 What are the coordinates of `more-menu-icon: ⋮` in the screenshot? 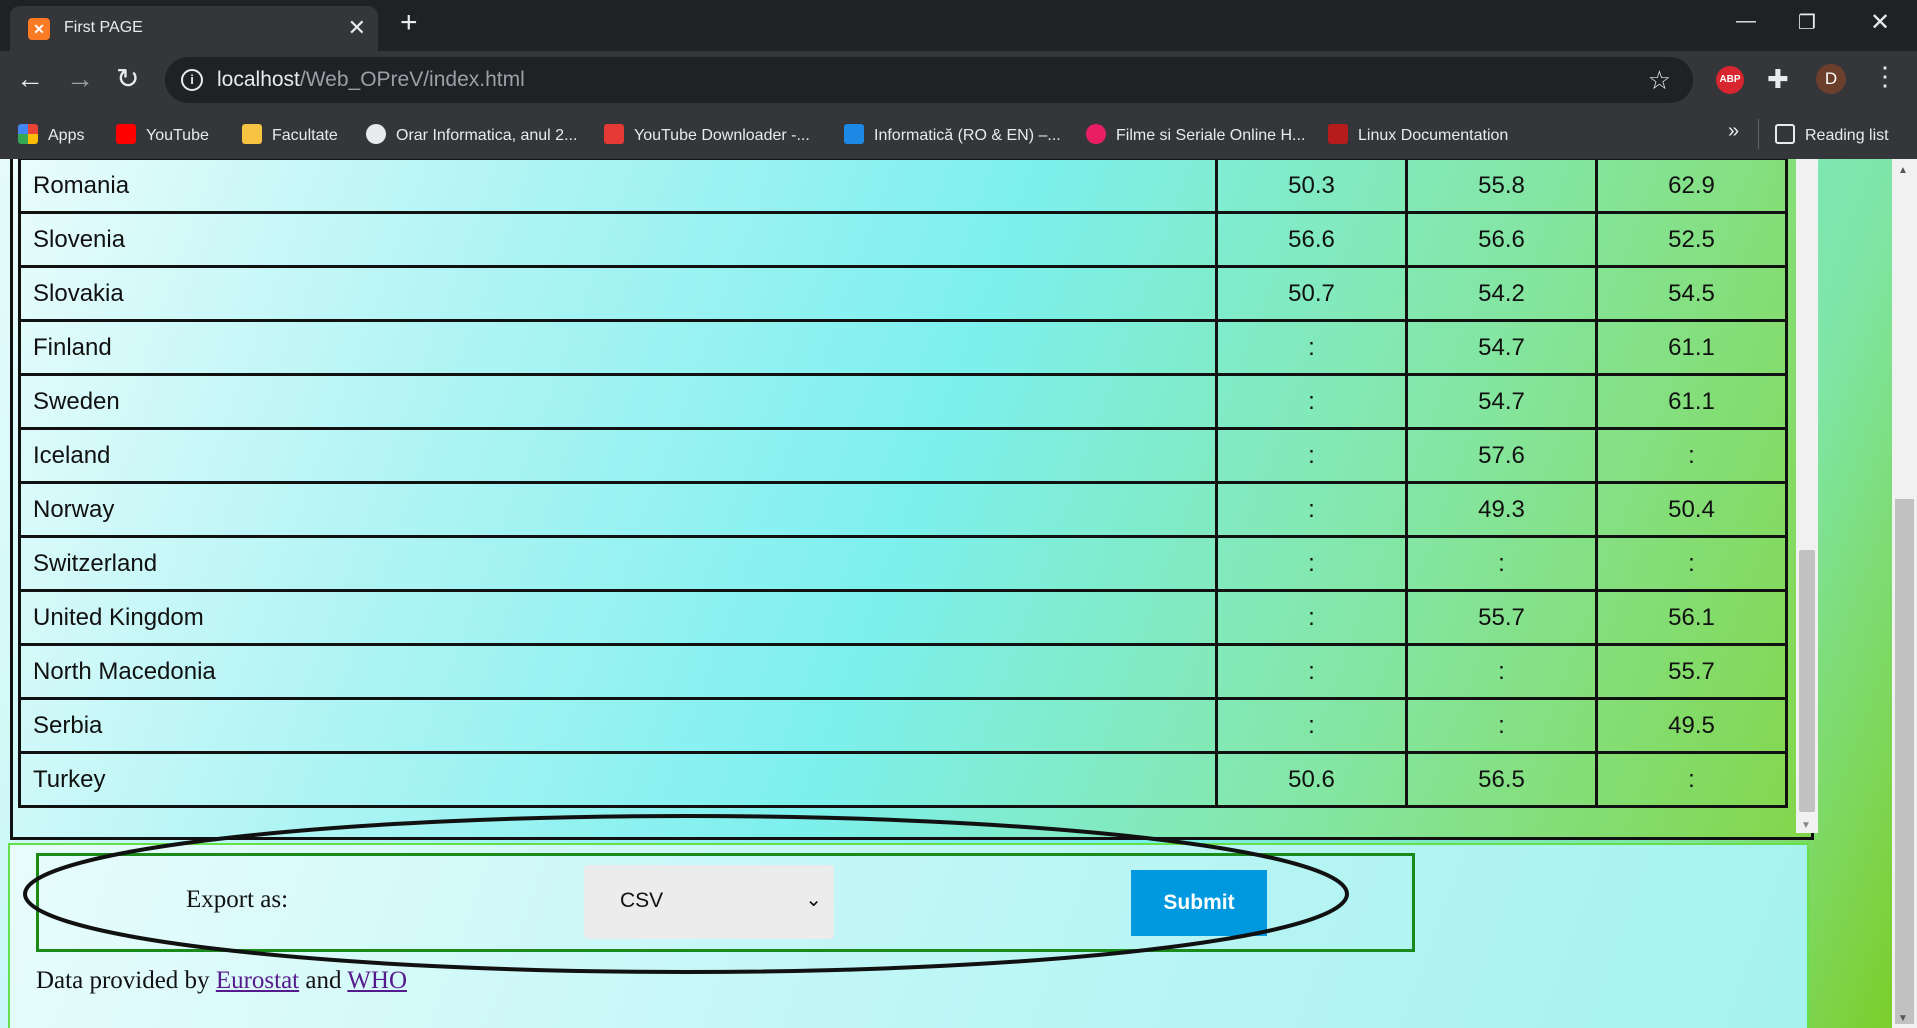 It's located at (1885, 76).